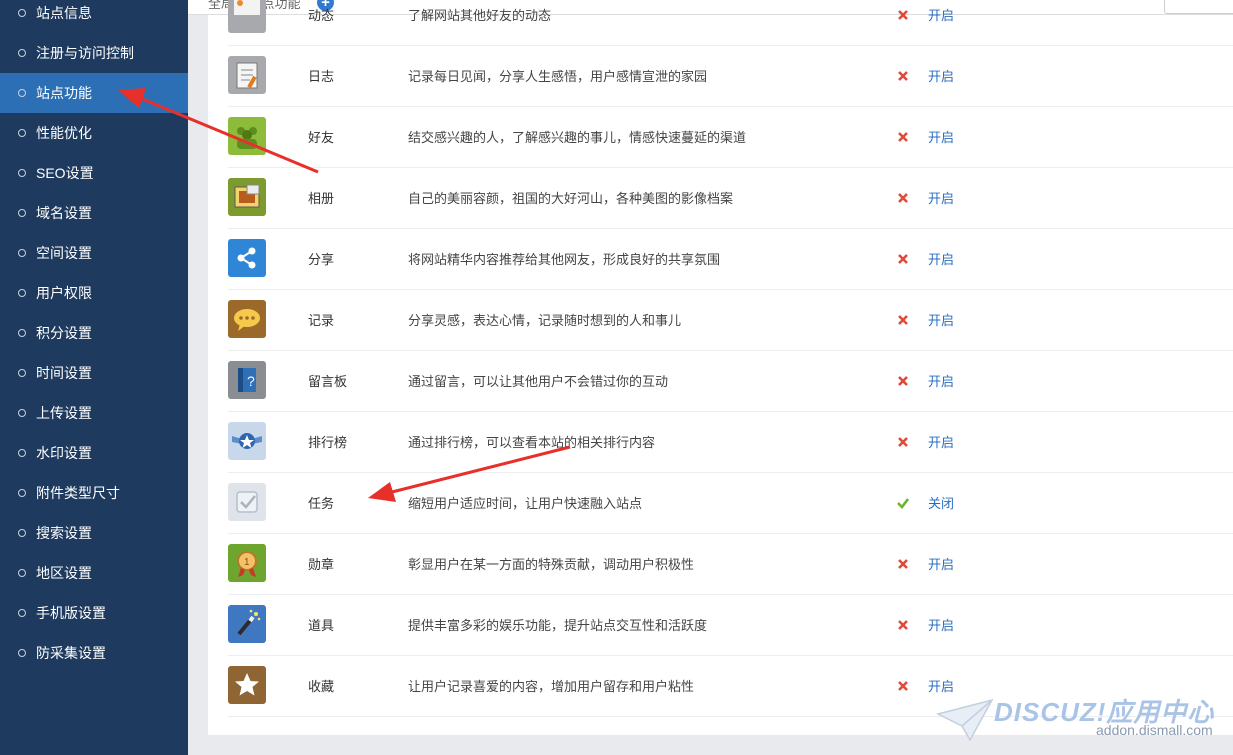 Image resolution: width=1233 pixels, height=755 pixels. Describe the element at coordinates (321, 198) in the screenshot. I see `feature-name: 相册` at that location.